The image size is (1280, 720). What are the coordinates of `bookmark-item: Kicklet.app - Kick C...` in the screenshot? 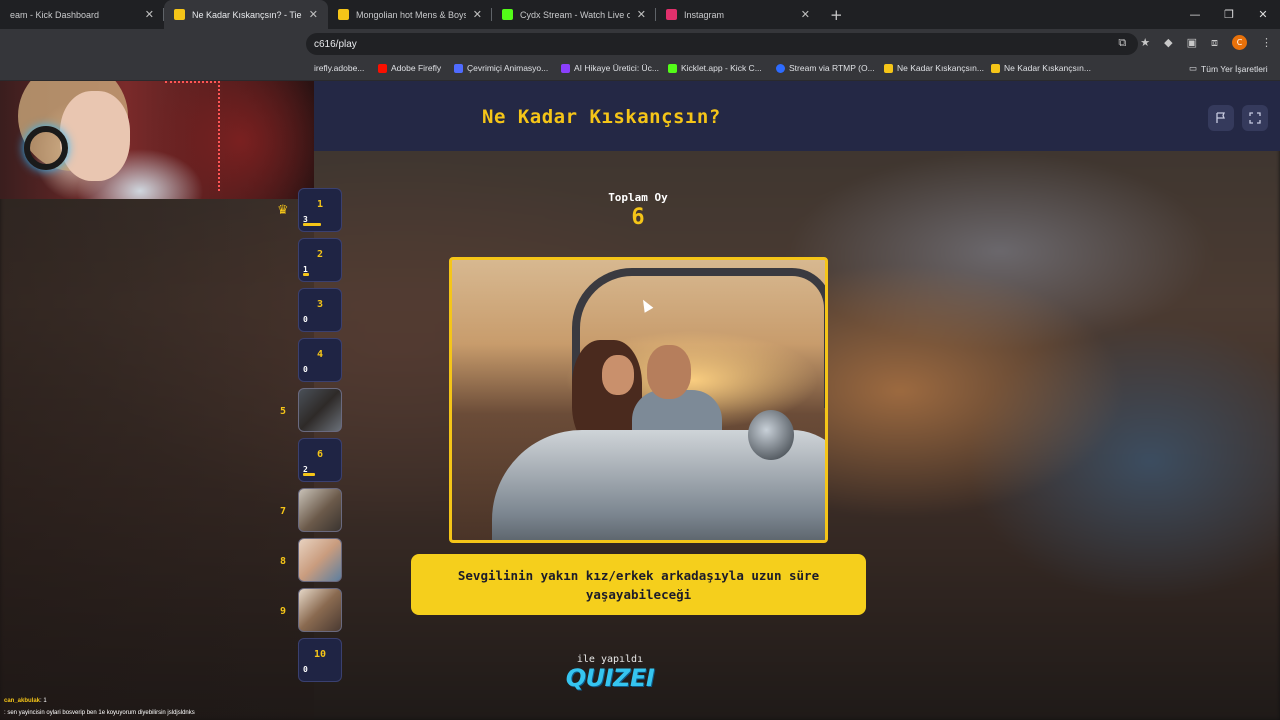 It's located at (715, 68).